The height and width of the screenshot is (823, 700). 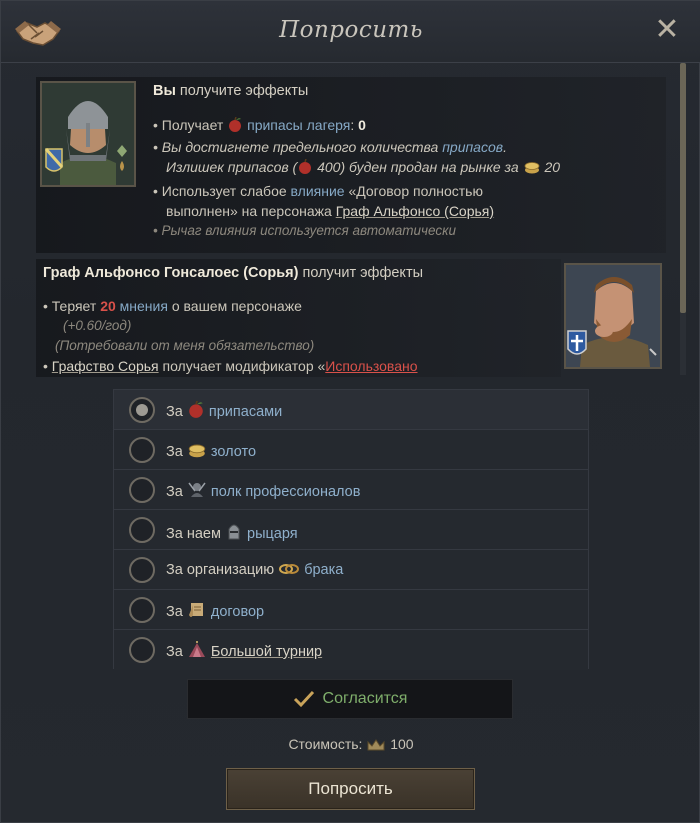 I want to click on tournament-link: Большой турнир, so click(x=266, y=652).